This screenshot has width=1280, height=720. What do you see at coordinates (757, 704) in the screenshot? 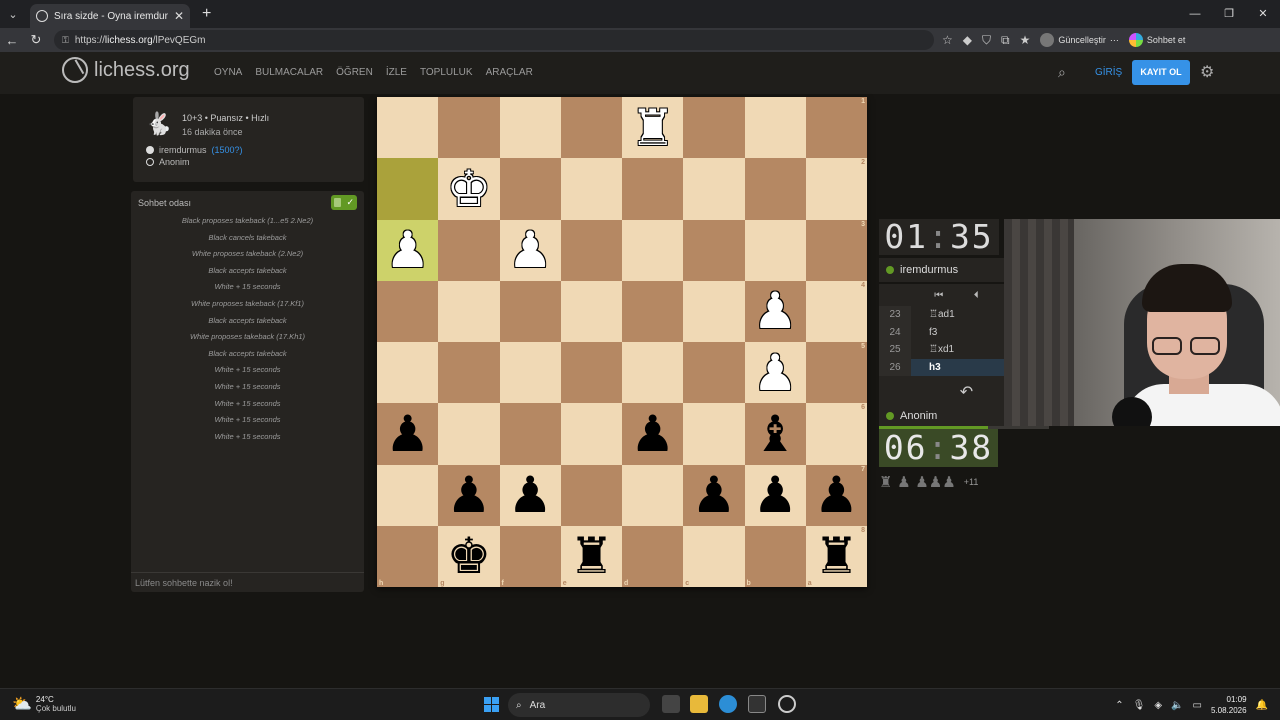
I see `terminal-icon` at bounding box center [757, 704].